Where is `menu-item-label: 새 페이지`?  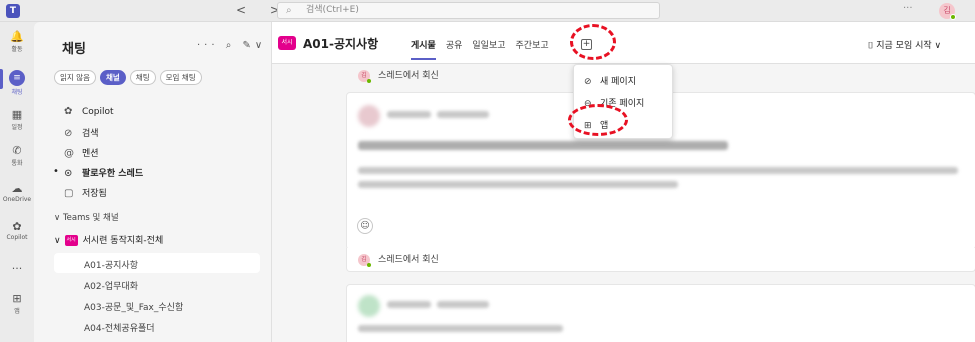 menu-item-label: 새 페이지 is located at coordinates (618, 82).